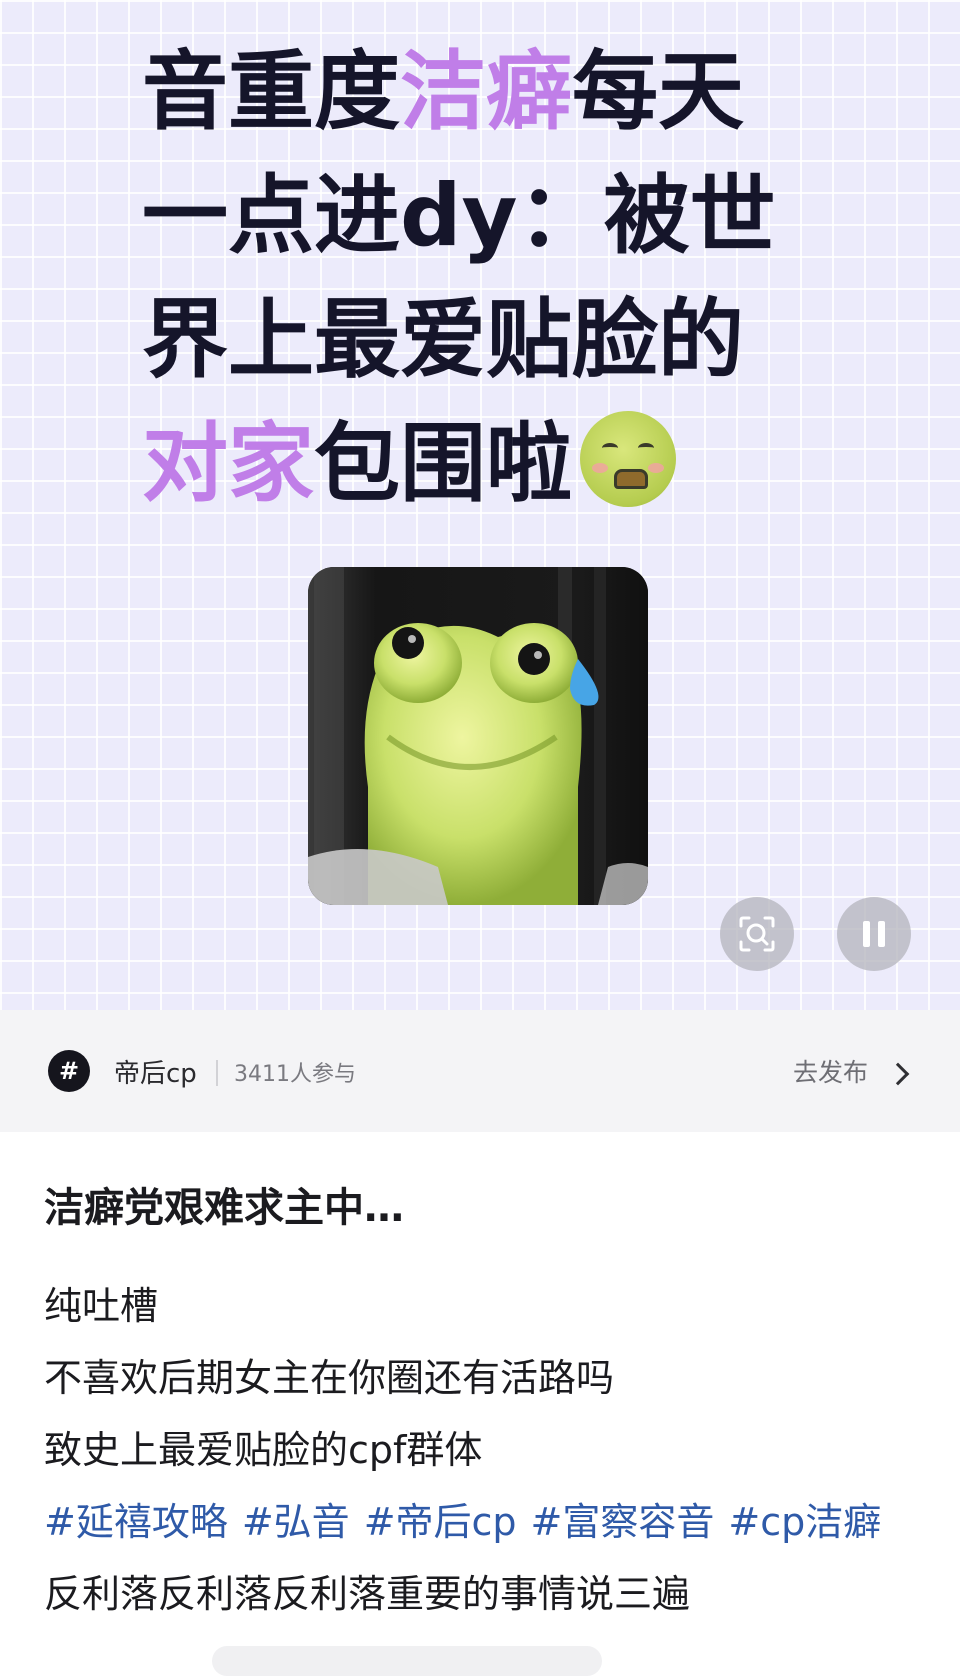 Image resolution: width=960 pixels, height=1676 pixels. I want to click on image-search-icon, so click(757, 934).